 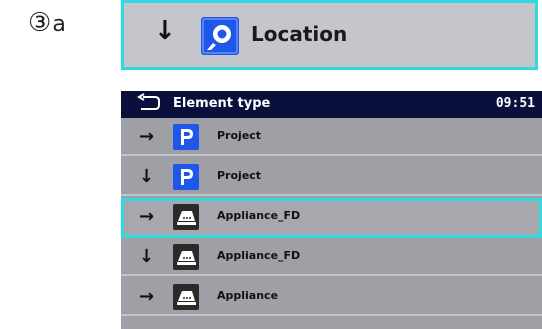 I want to click on list-item: → Project, so click(x=331, y=137).